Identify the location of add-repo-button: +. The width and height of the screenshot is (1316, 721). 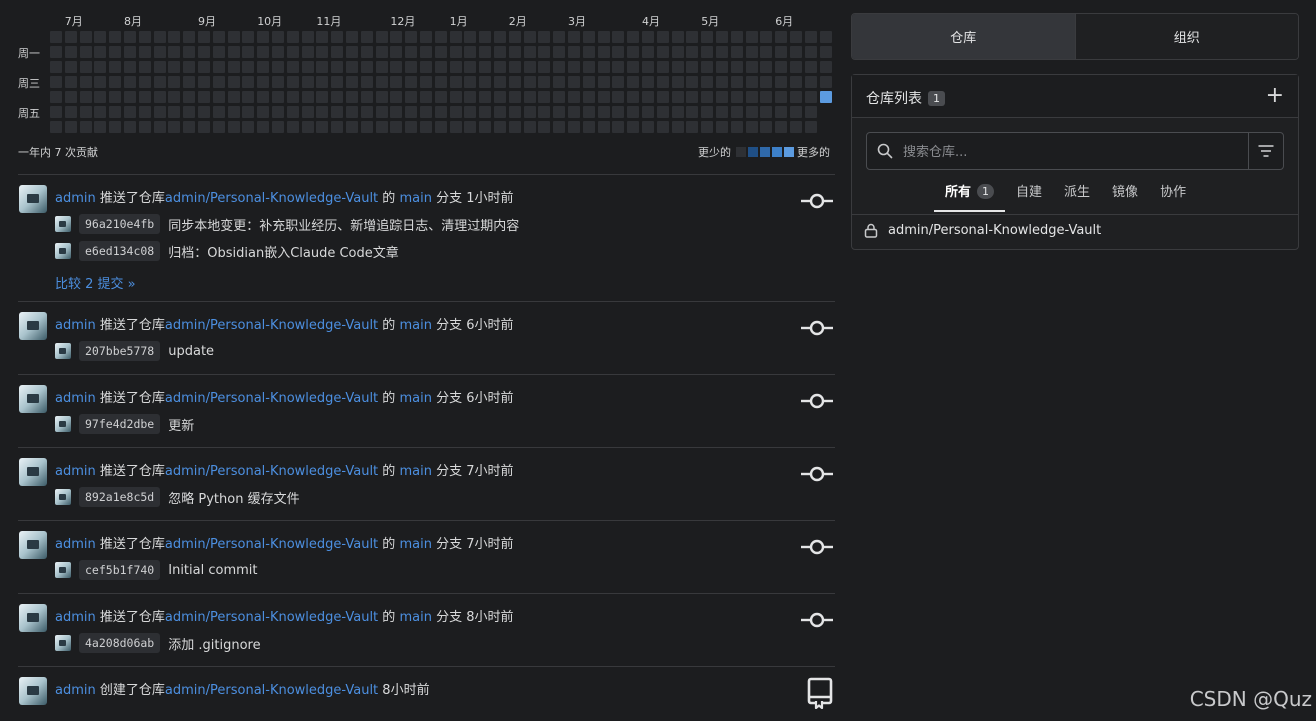
(1275, 95).